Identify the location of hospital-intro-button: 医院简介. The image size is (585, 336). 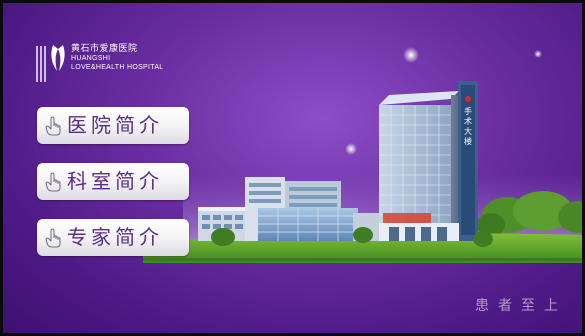
(113, 125).